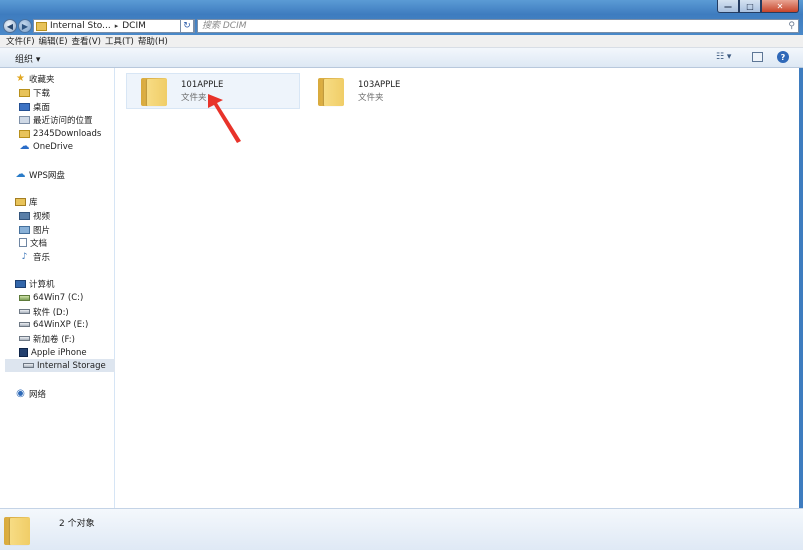 This screenshot has height=550, width=803. I want to click on forward-button: ▶, so click(25, 26).